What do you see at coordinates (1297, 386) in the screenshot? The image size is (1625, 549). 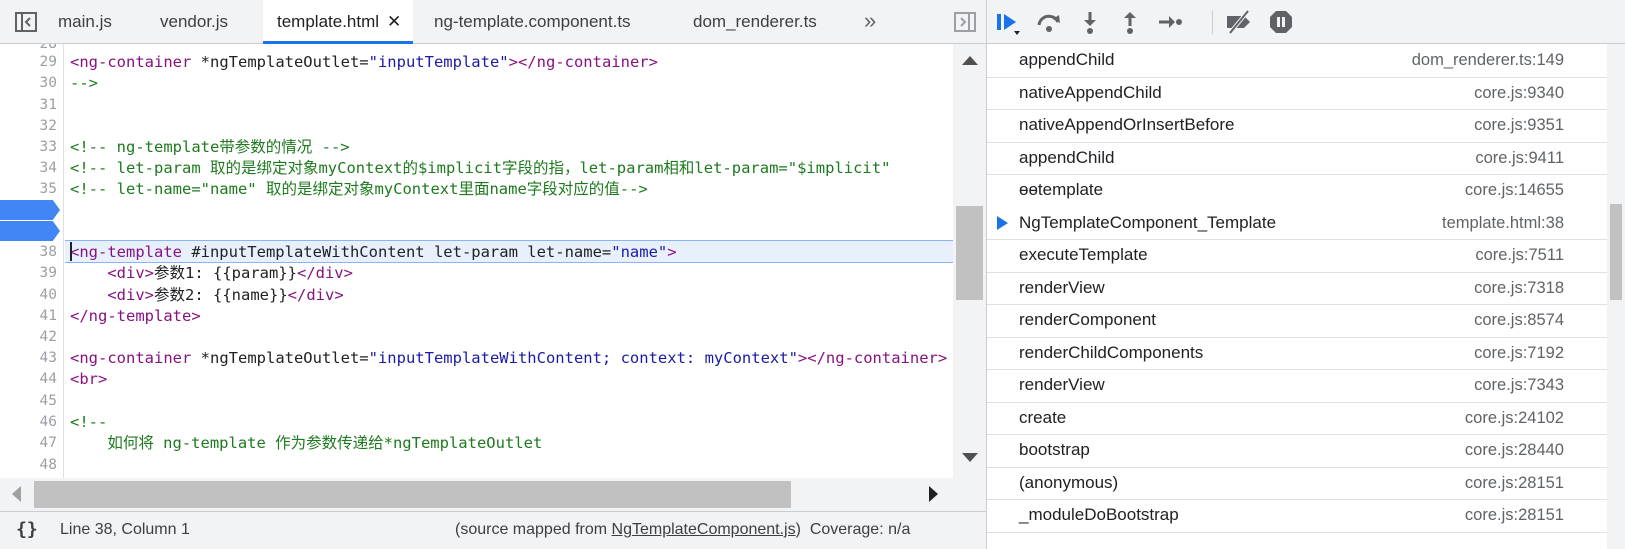 I see `call-frame: renderView core.js:7343` at bounding box center [1297, 386].